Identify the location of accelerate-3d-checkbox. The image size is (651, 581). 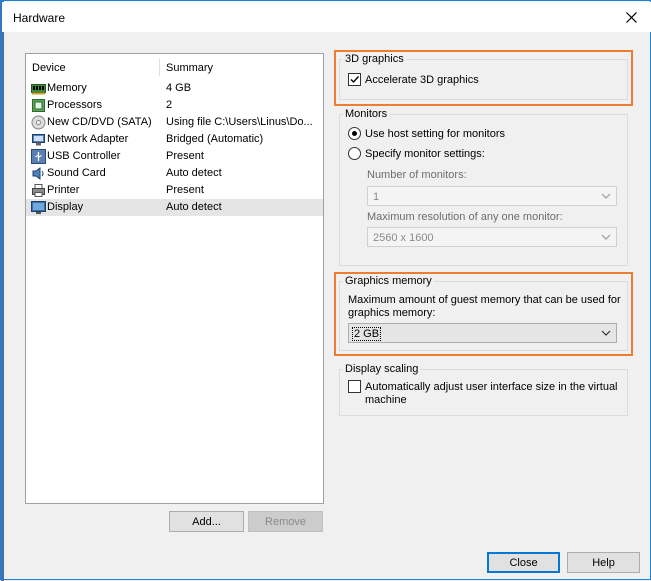
(354, 79).